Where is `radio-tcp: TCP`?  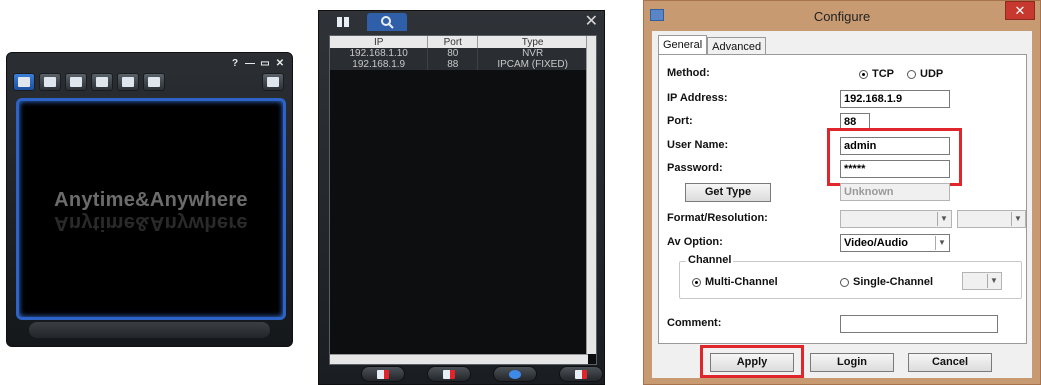 radio-tcp: TCP is located at coordinates (876, 74).